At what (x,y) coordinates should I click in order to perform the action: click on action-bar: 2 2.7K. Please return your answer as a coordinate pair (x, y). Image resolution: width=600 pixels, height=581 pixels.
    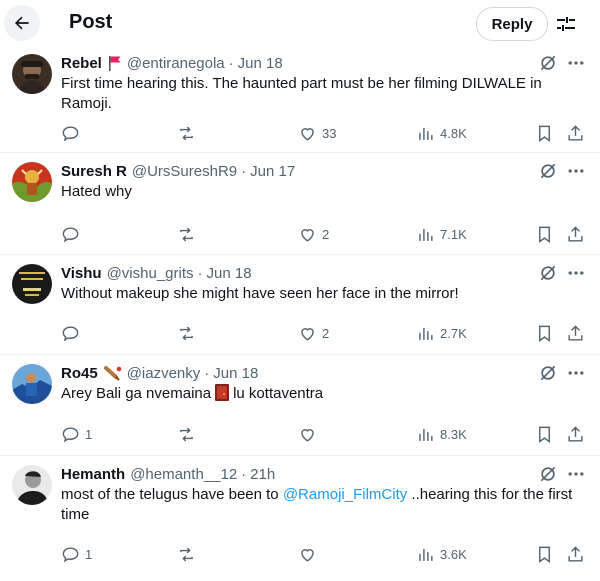
    Looking at the image, I should click on (300, 333).